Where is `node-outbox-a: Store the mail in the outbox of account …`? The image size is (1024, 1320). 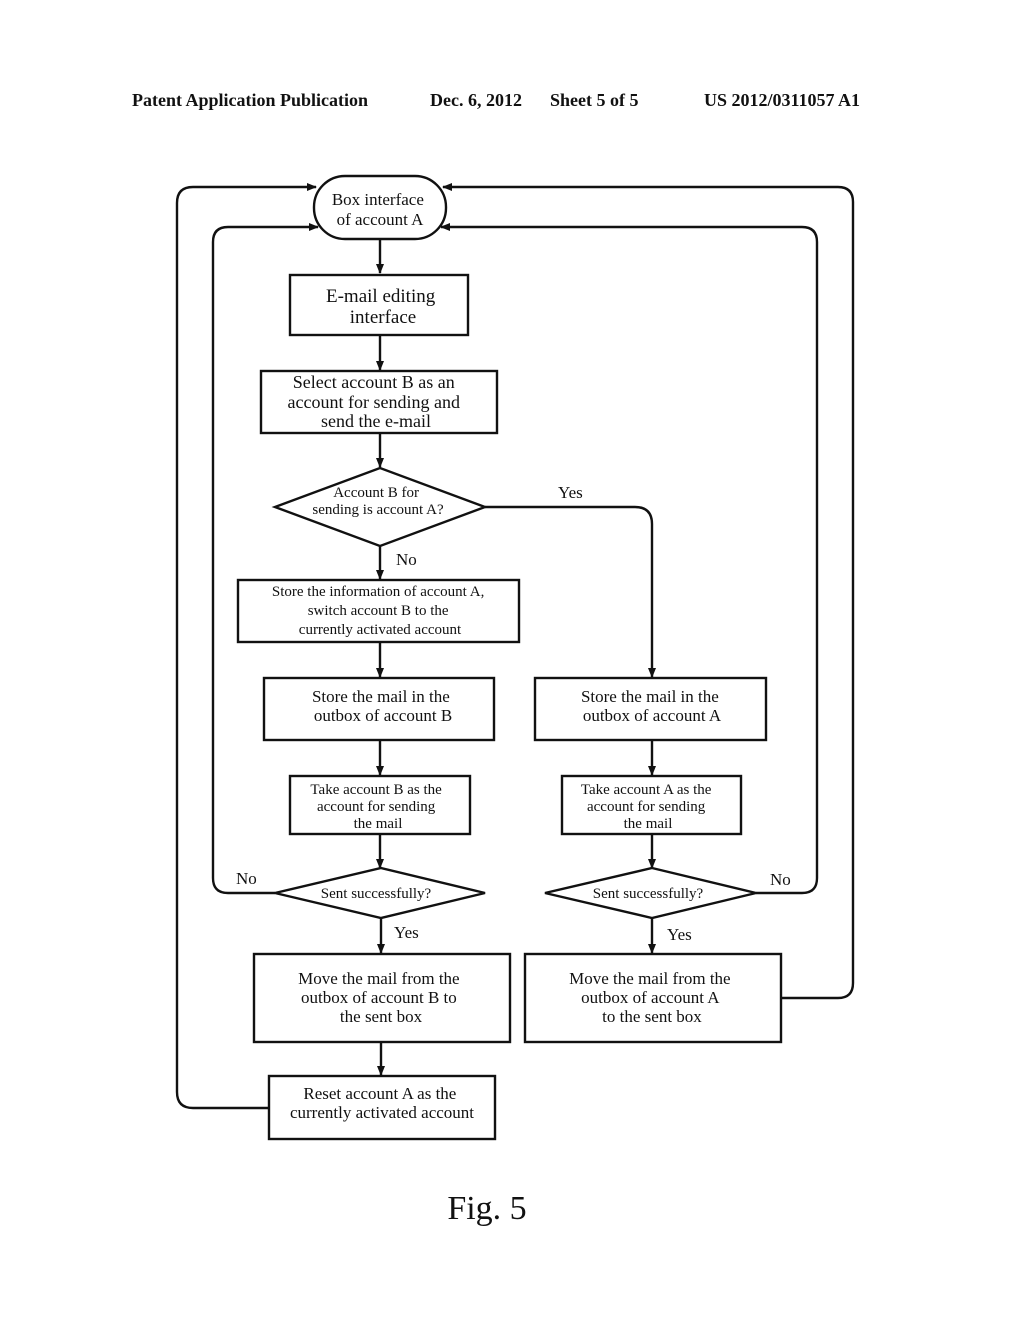 node-outbox-a: Store the mail in the outbox of account … is located at coordinates (652, 706).